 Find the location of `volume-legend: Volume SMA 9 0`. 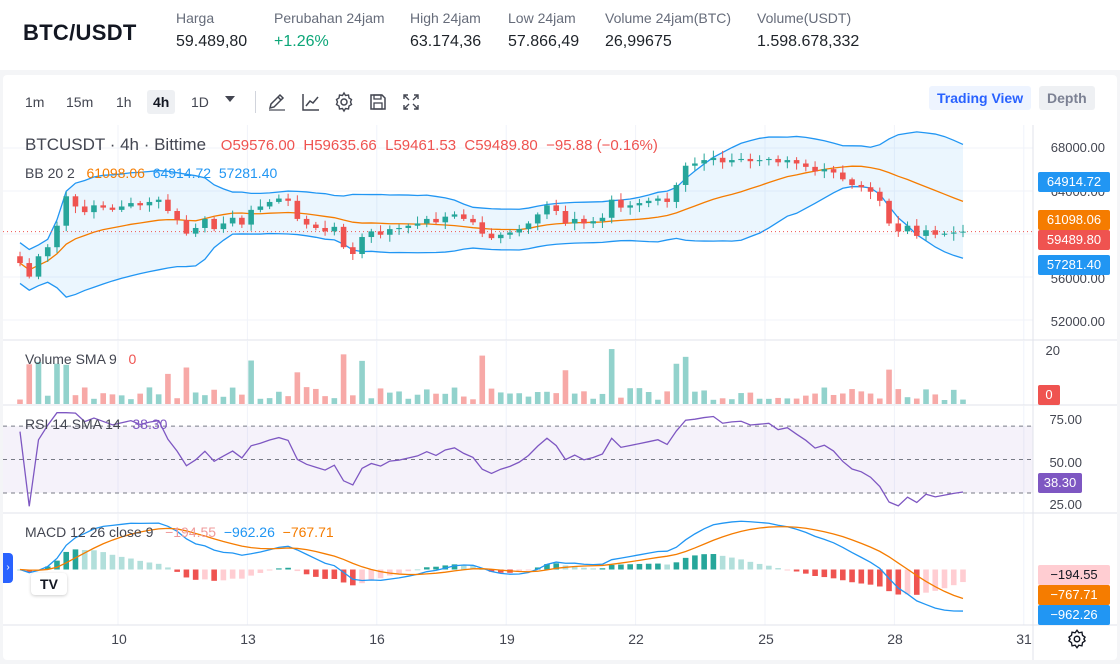

volume-legend: Volume SMA 9 0 is located at coordinates (80, 359).